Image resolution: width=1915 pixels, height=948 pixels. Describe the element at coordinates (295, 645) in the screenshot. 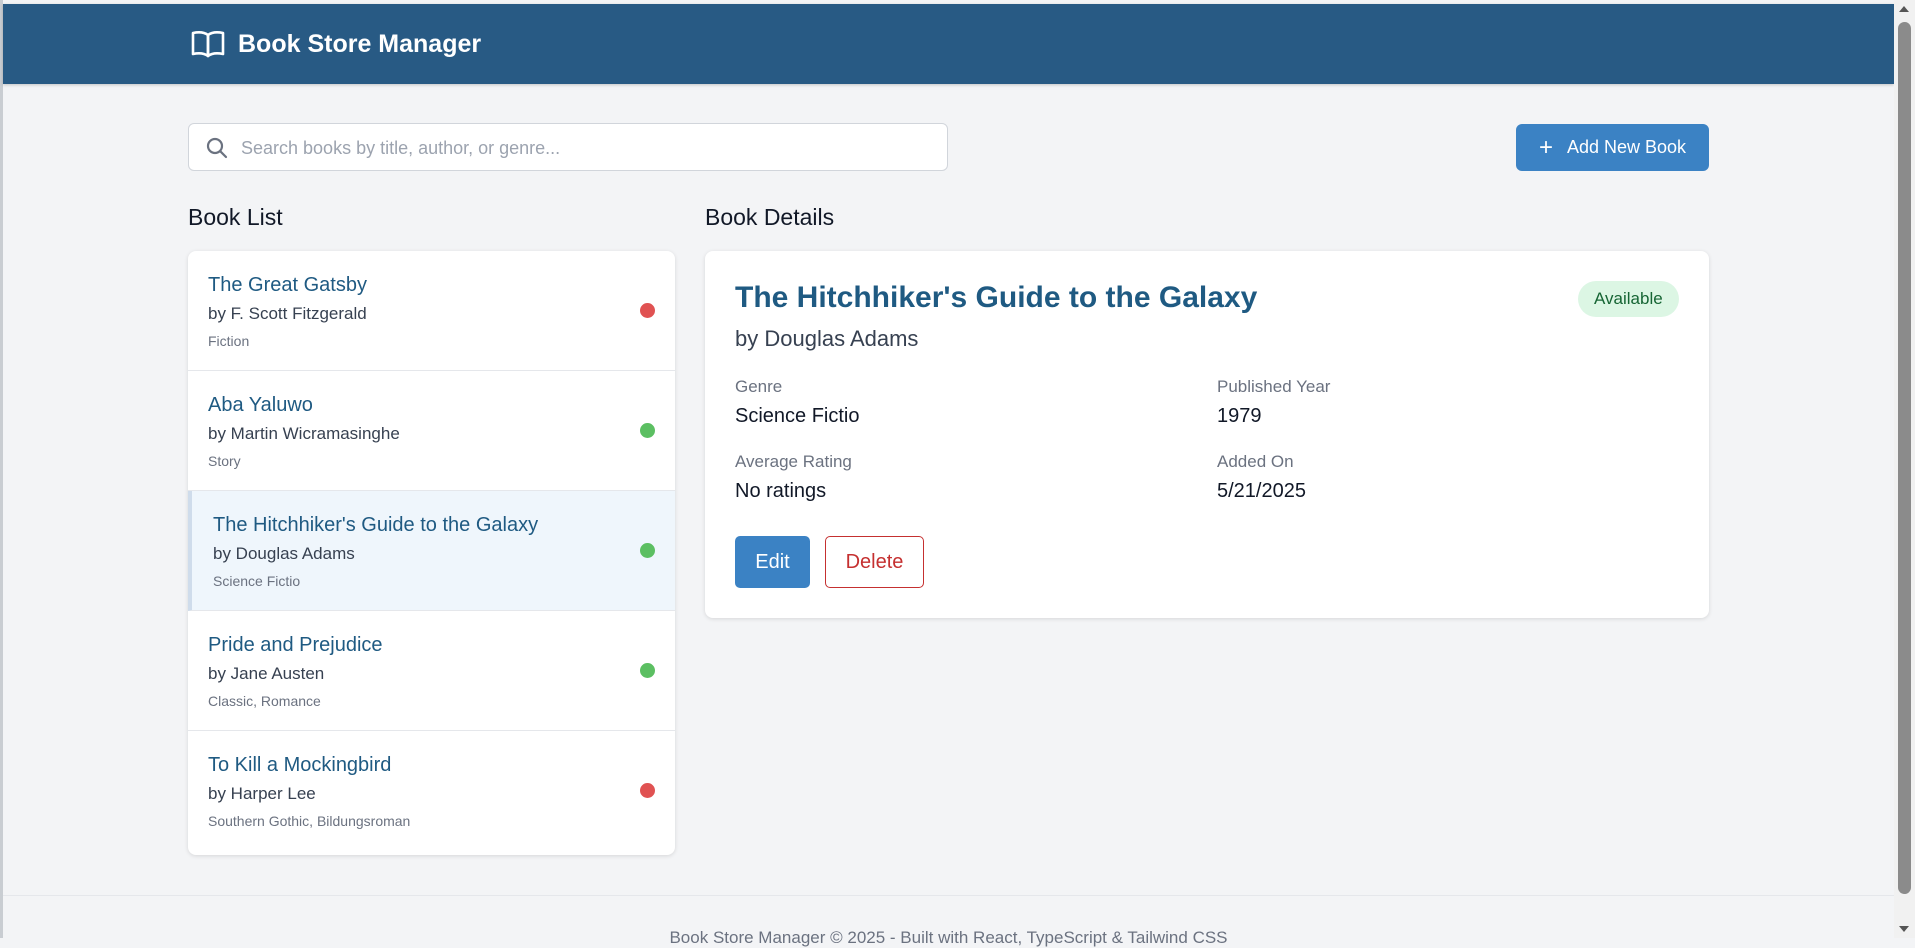

I see `book-title: Pride and Prejudice` at that location.